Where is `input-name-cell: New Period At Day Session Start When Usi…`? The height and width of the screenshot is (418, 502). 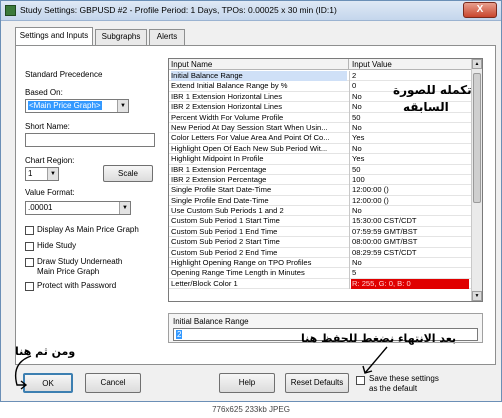
input-name-cell: New Period At Day Session Start When Usi… is located at coordinates (249, 127).